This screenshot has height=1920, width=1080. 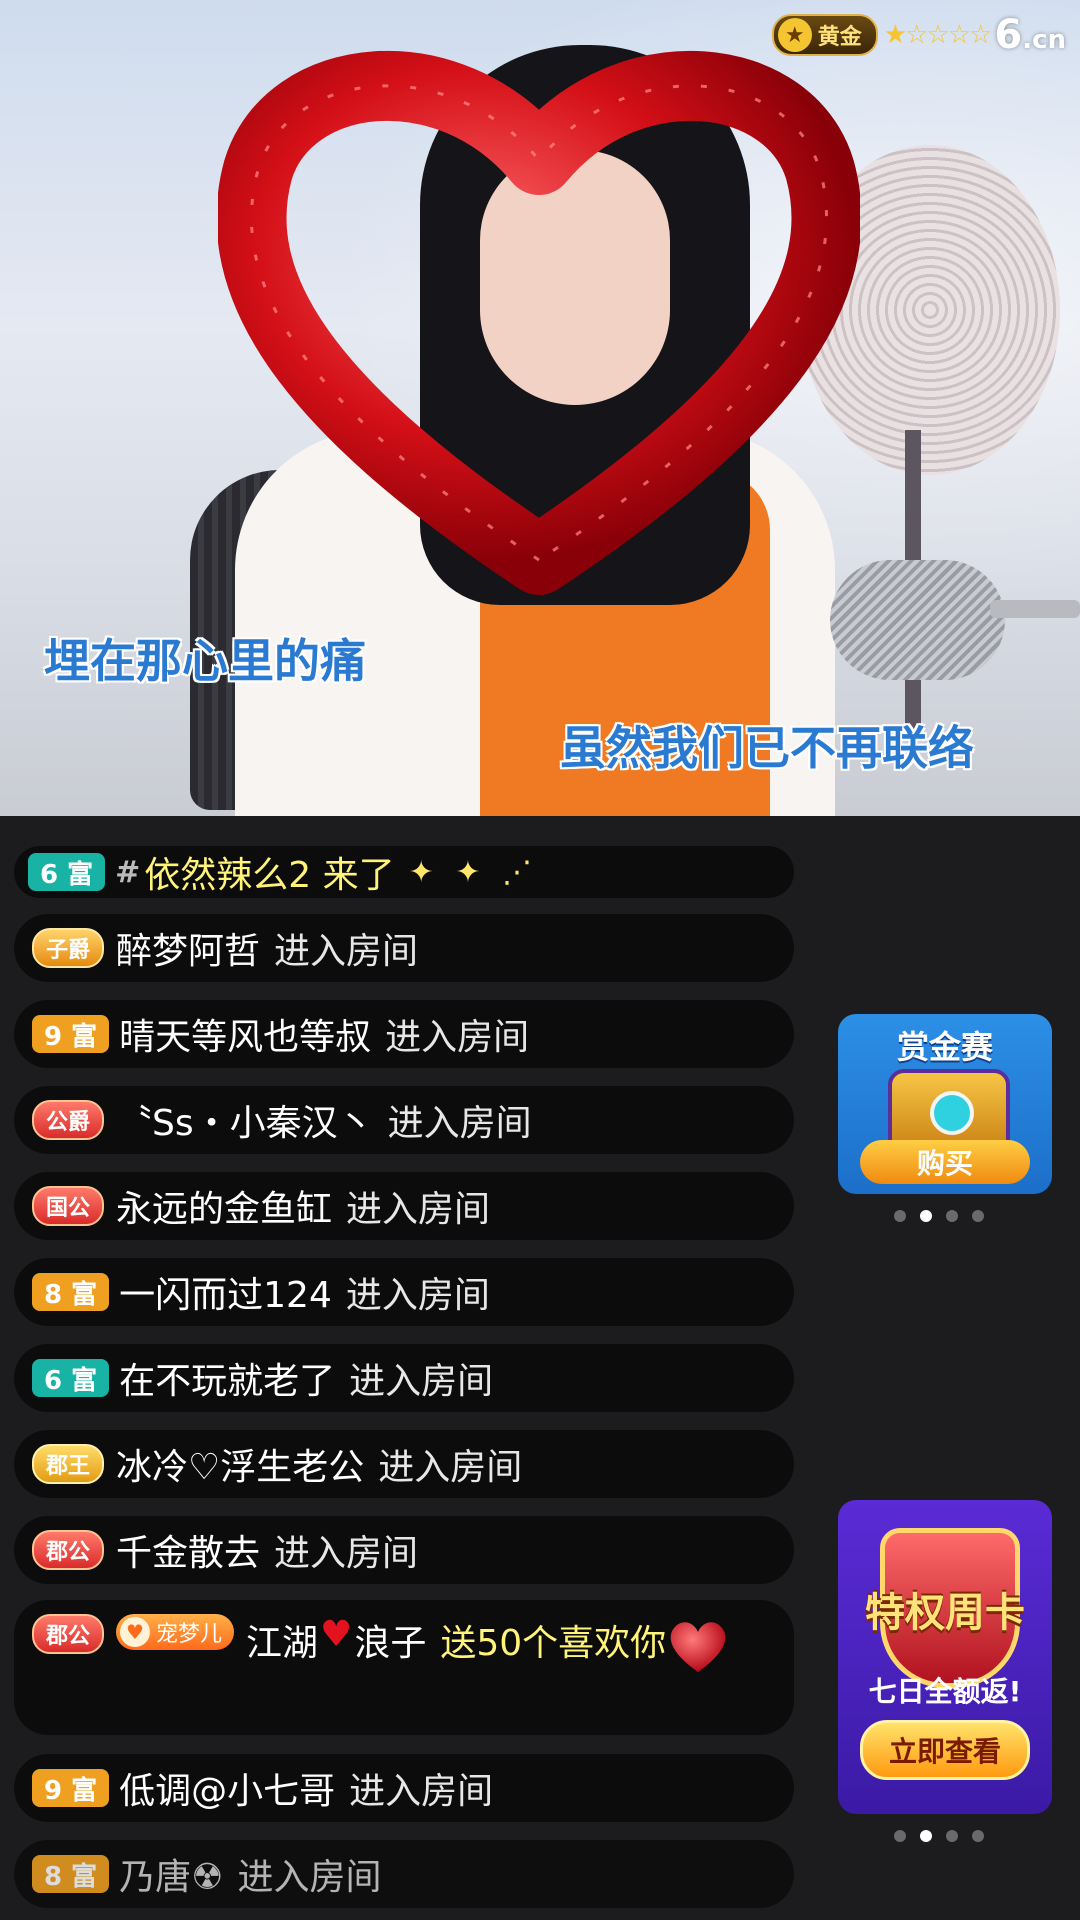 What do you see at coordinates (189, 1634) in the screenshot?
I see `fan-club-name: 宠梦儿` at bounding box center [189, 1634].